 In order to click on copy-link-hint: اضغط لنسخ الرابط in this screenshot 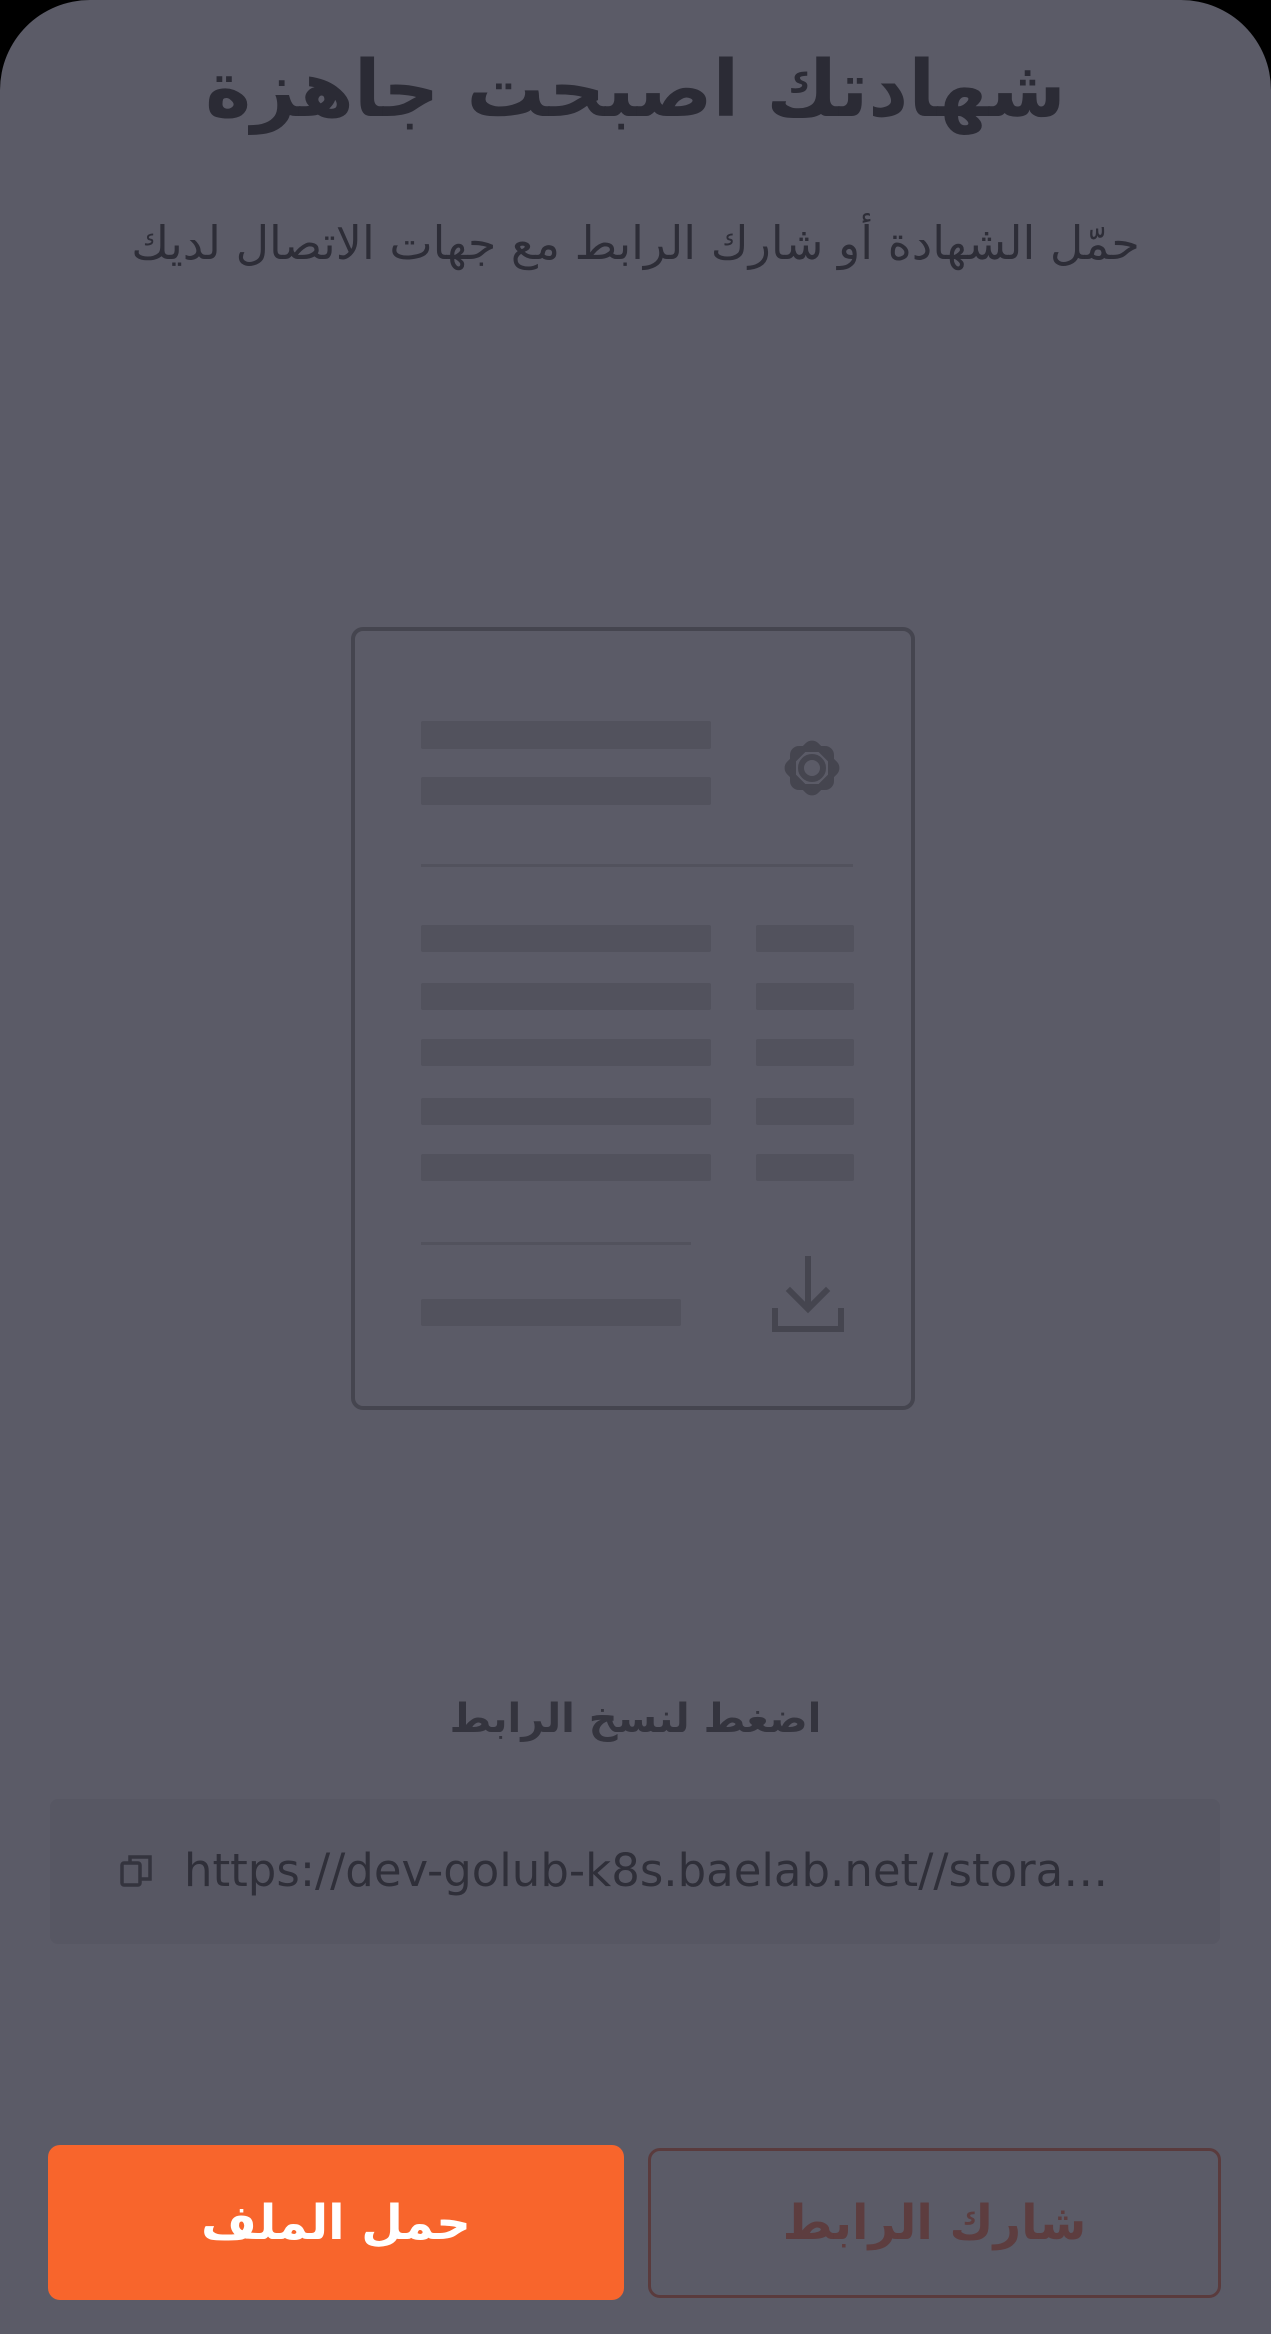, I will do `click(635, 1719)`.